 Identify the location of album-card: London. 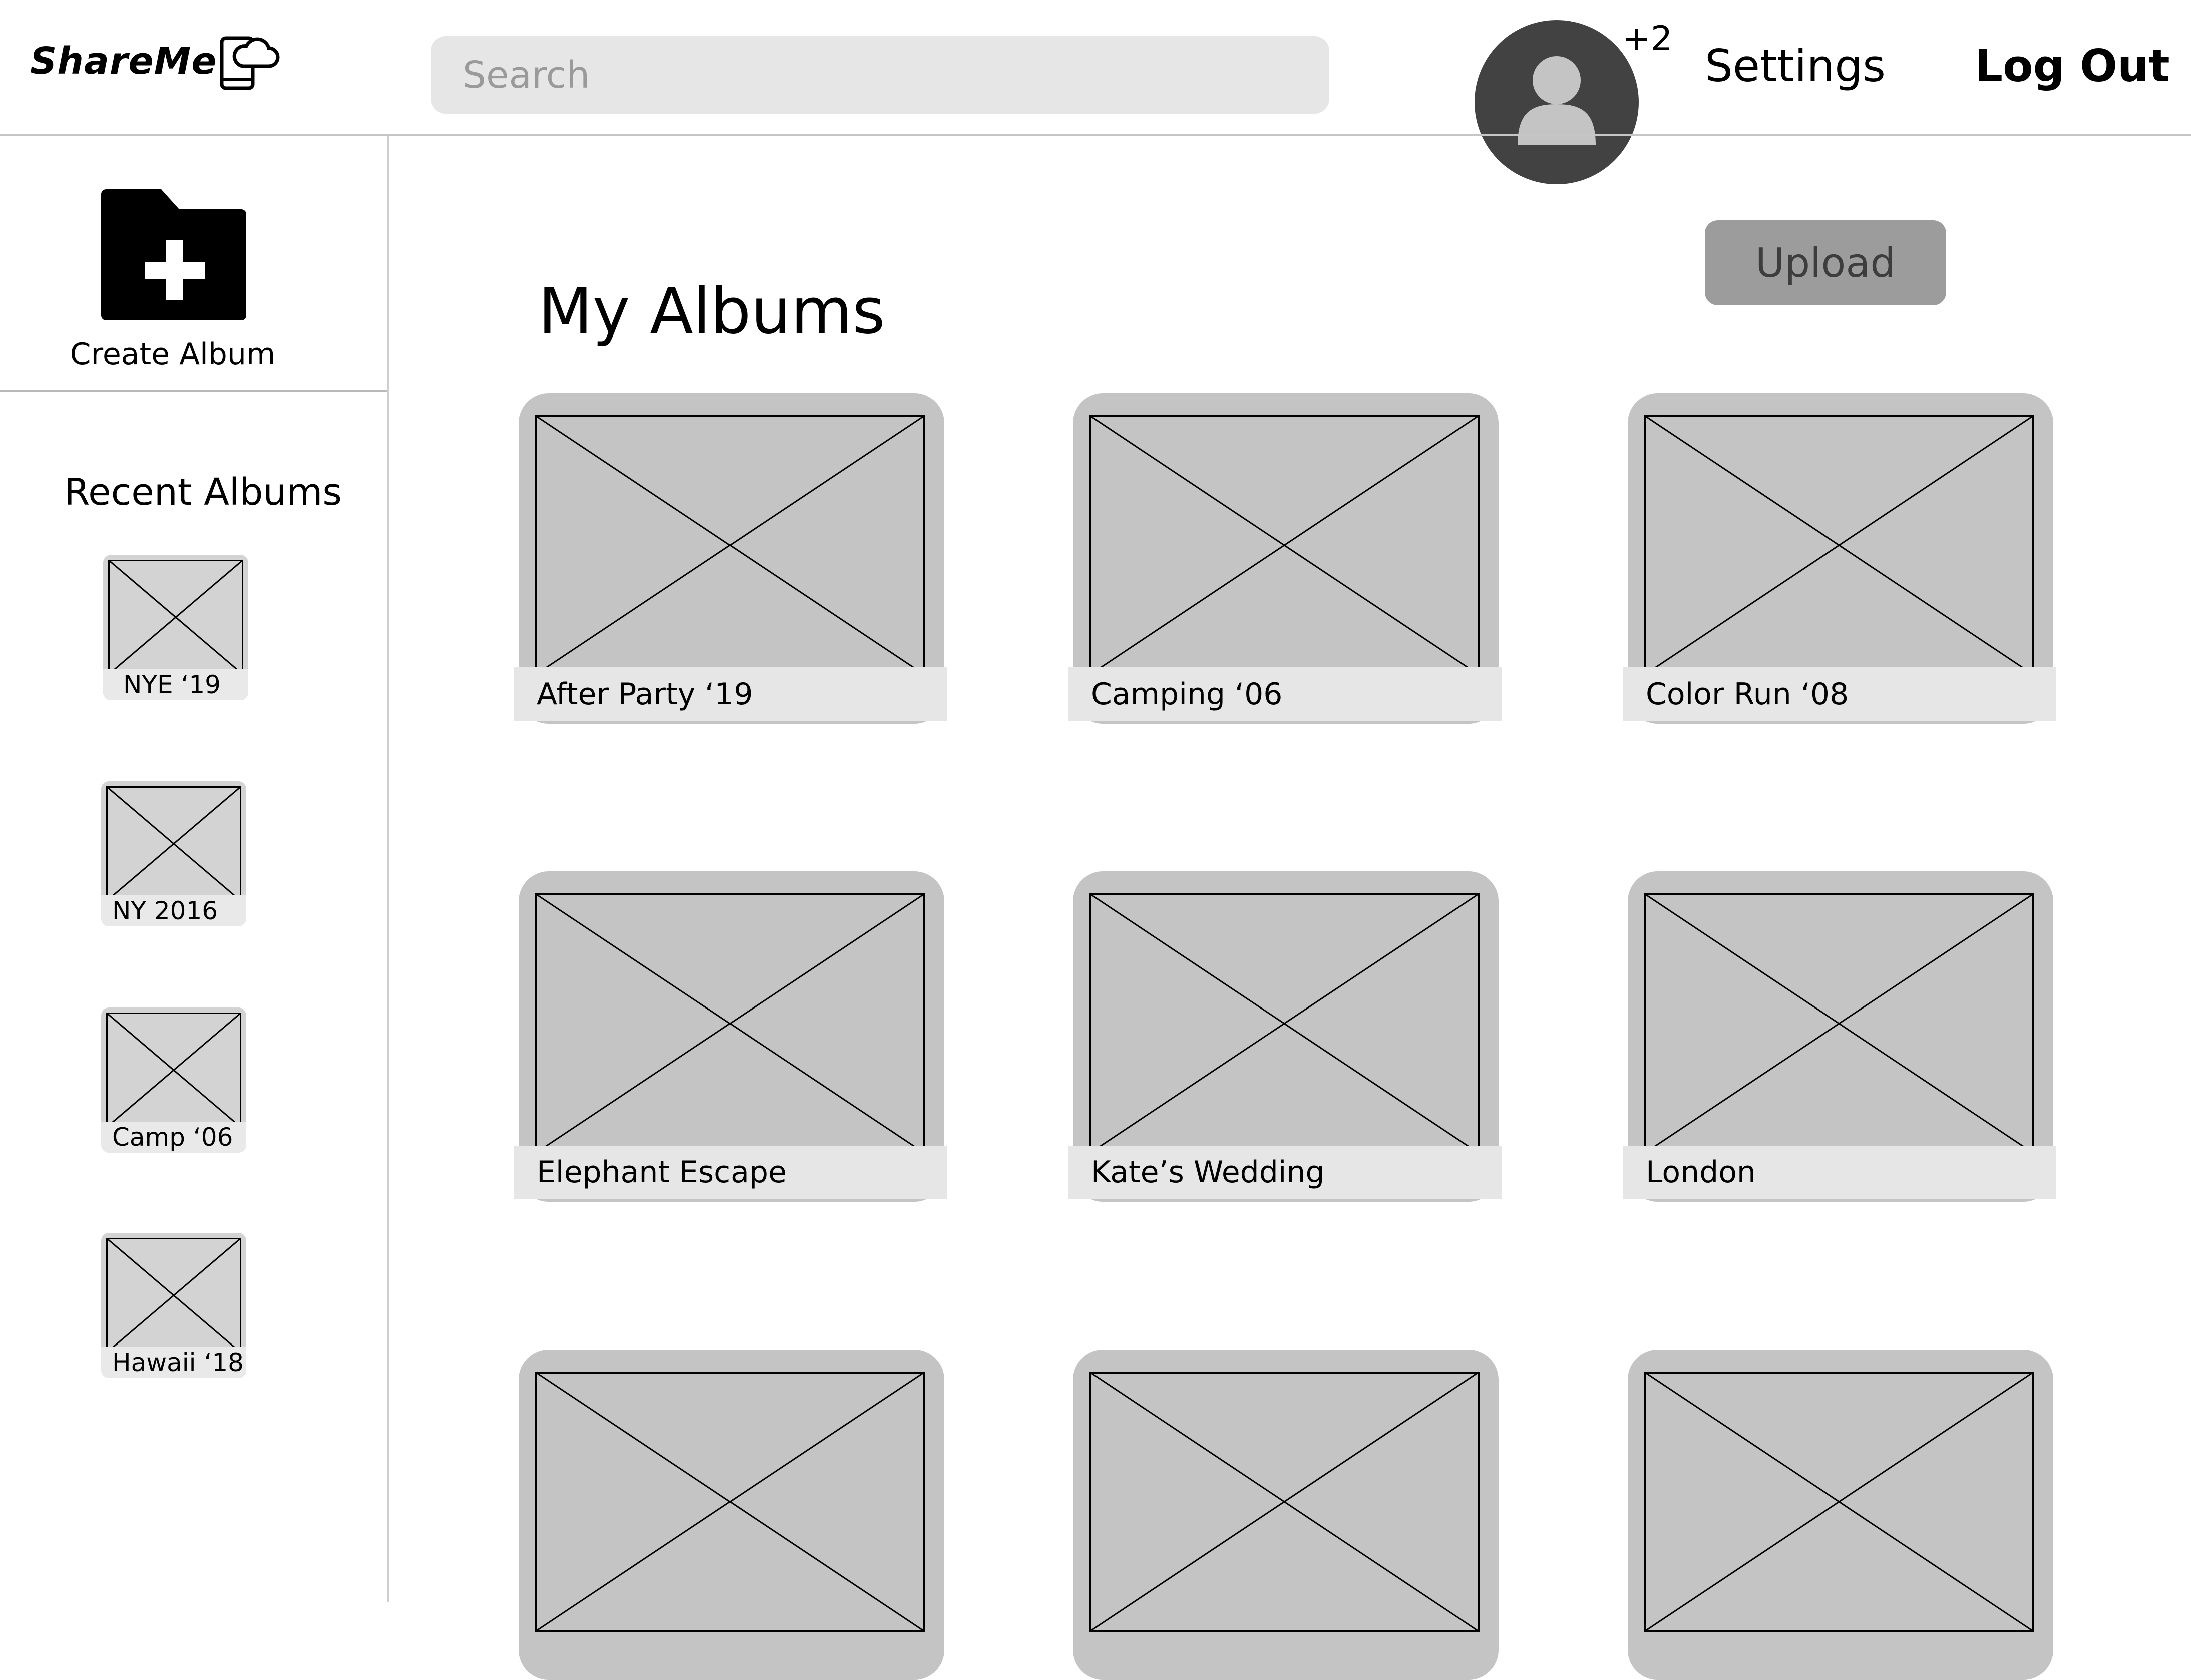
(1839, 1036).